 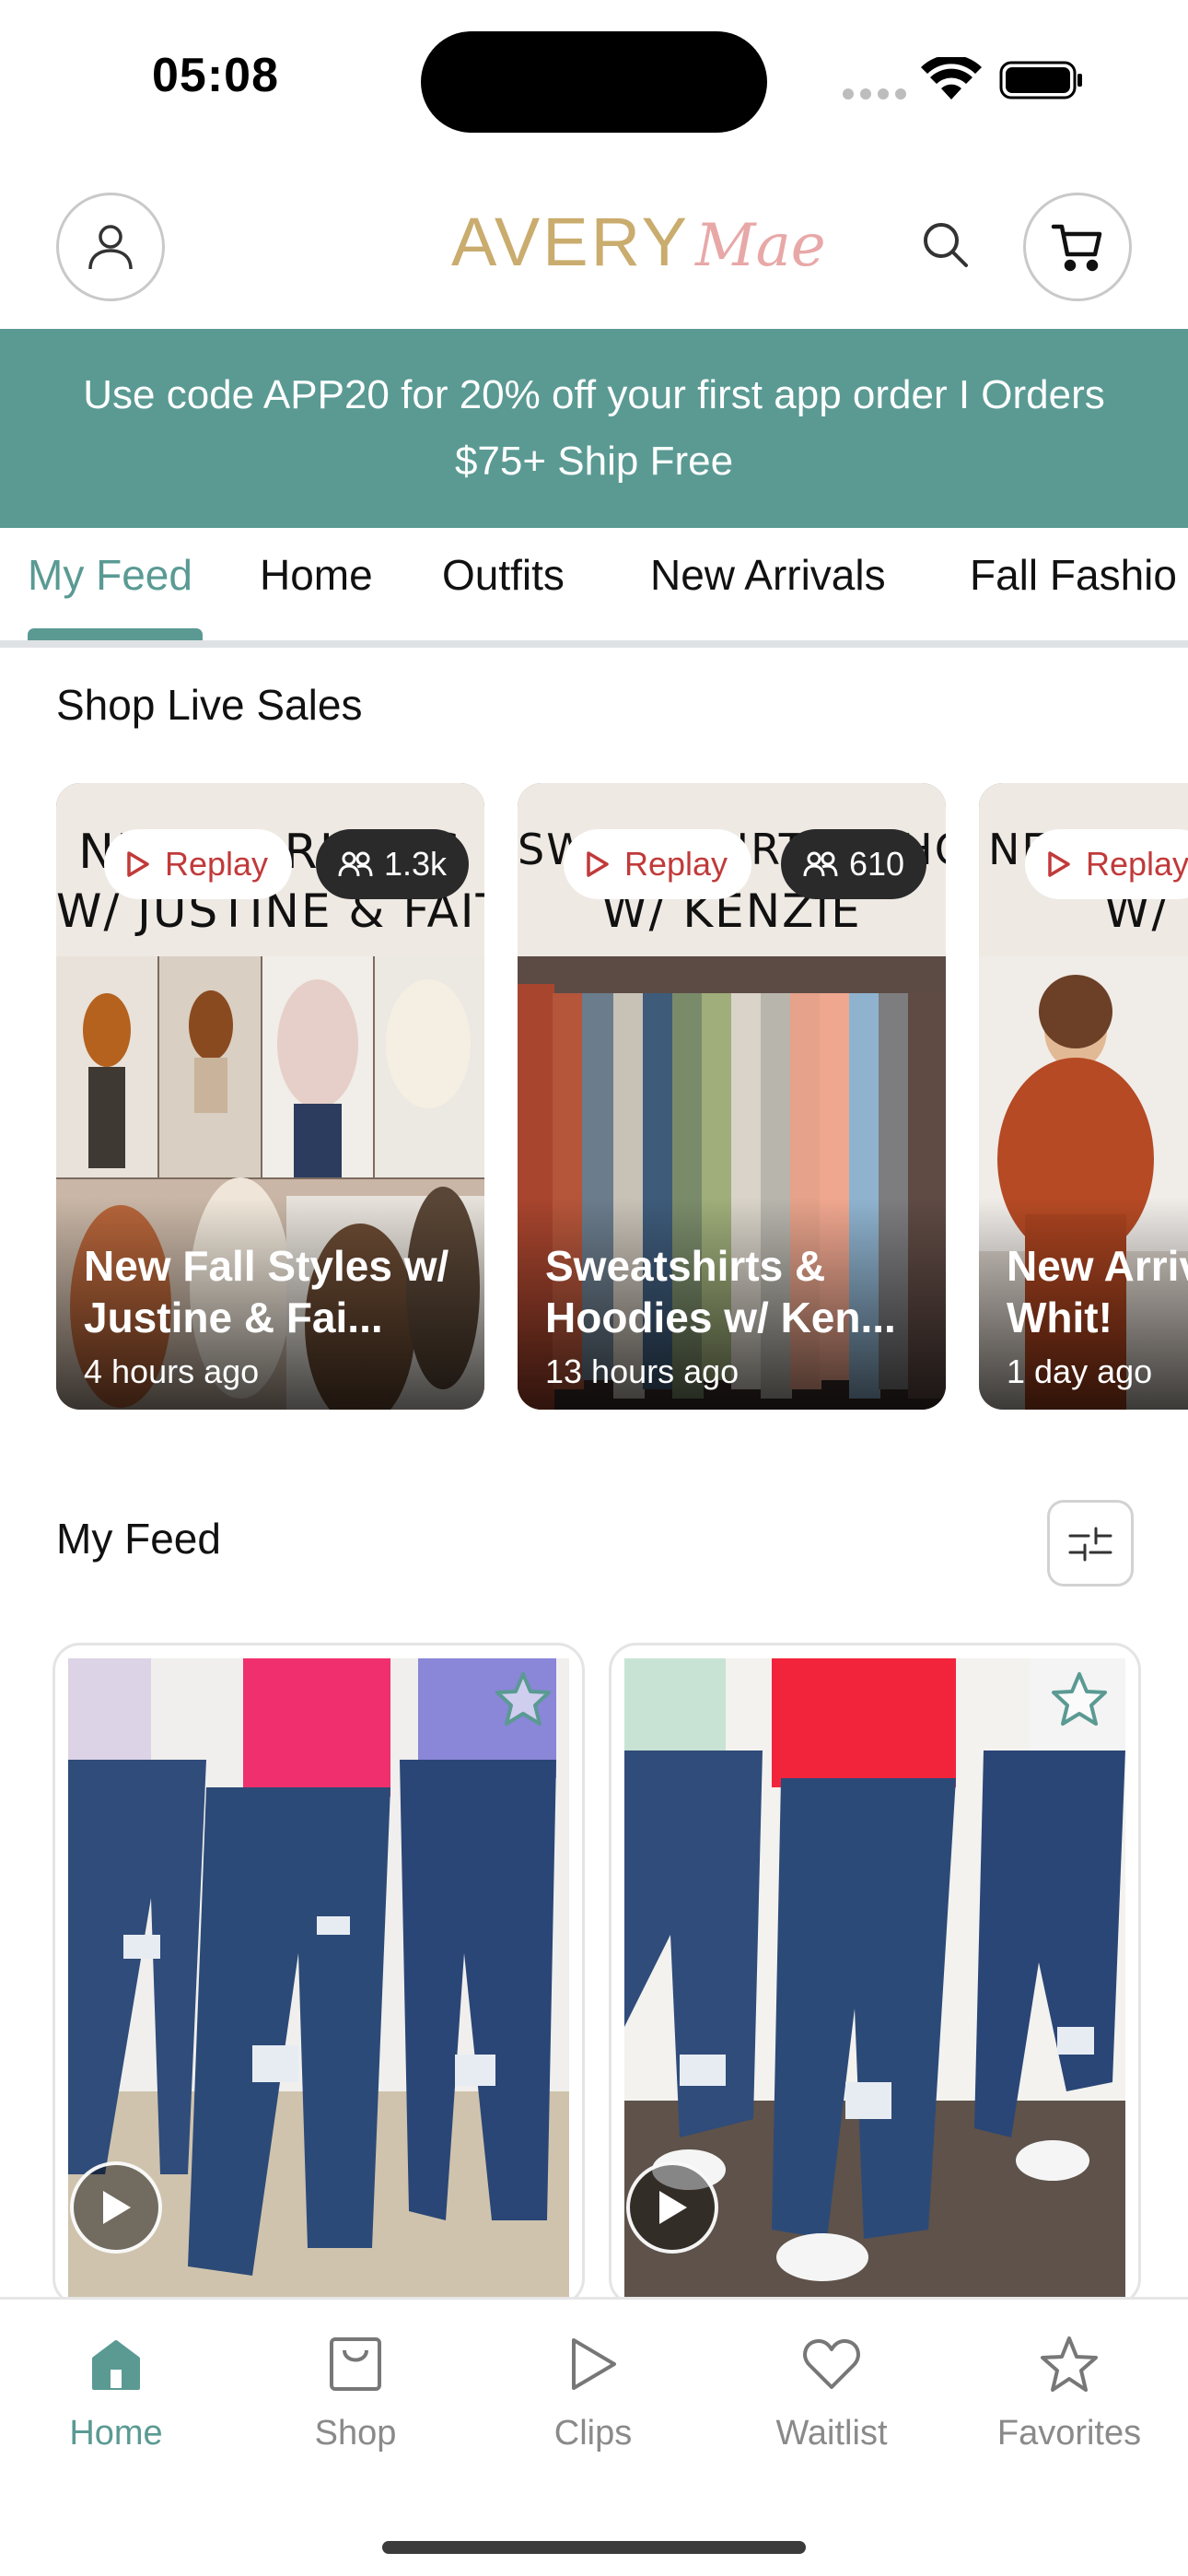 I want to click on nav-home: Home, so click(x=116, y=2390).